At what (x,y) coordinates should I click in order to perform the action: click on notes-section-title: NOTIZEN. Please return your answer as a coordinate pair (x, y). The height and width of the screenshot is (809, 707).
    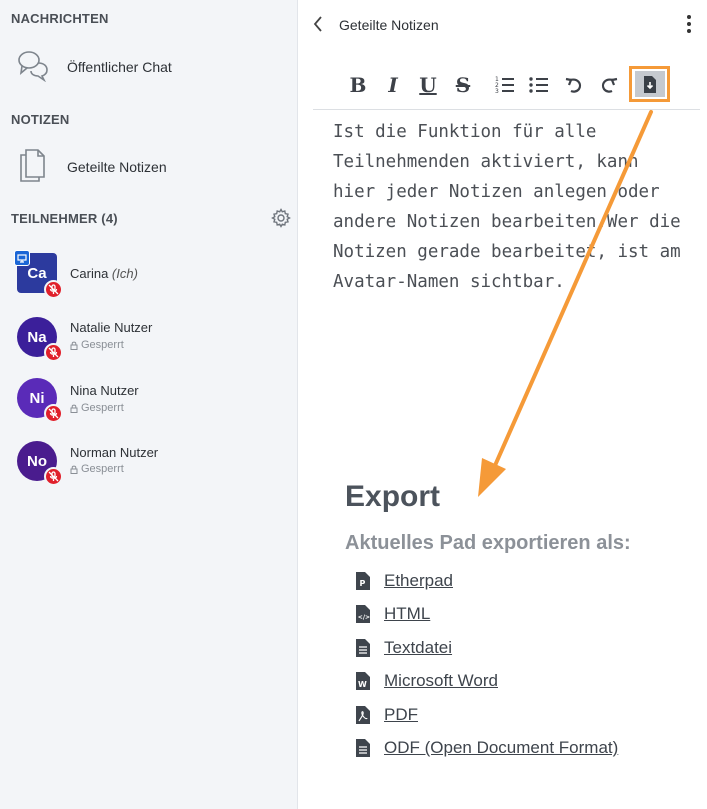
    Looking at the image, I should click on (40, 119).